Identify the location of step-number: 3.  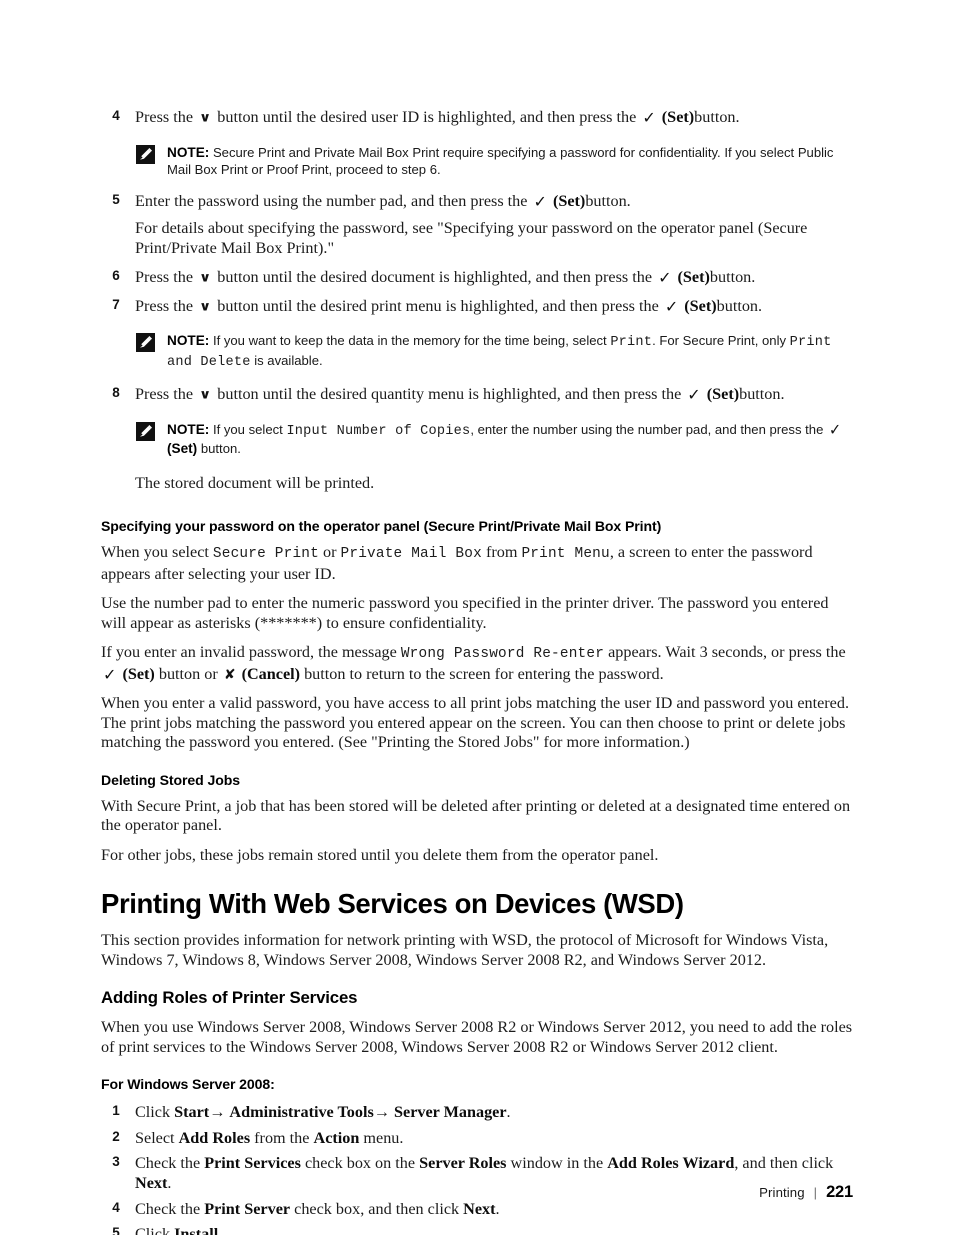
(116, 1162).